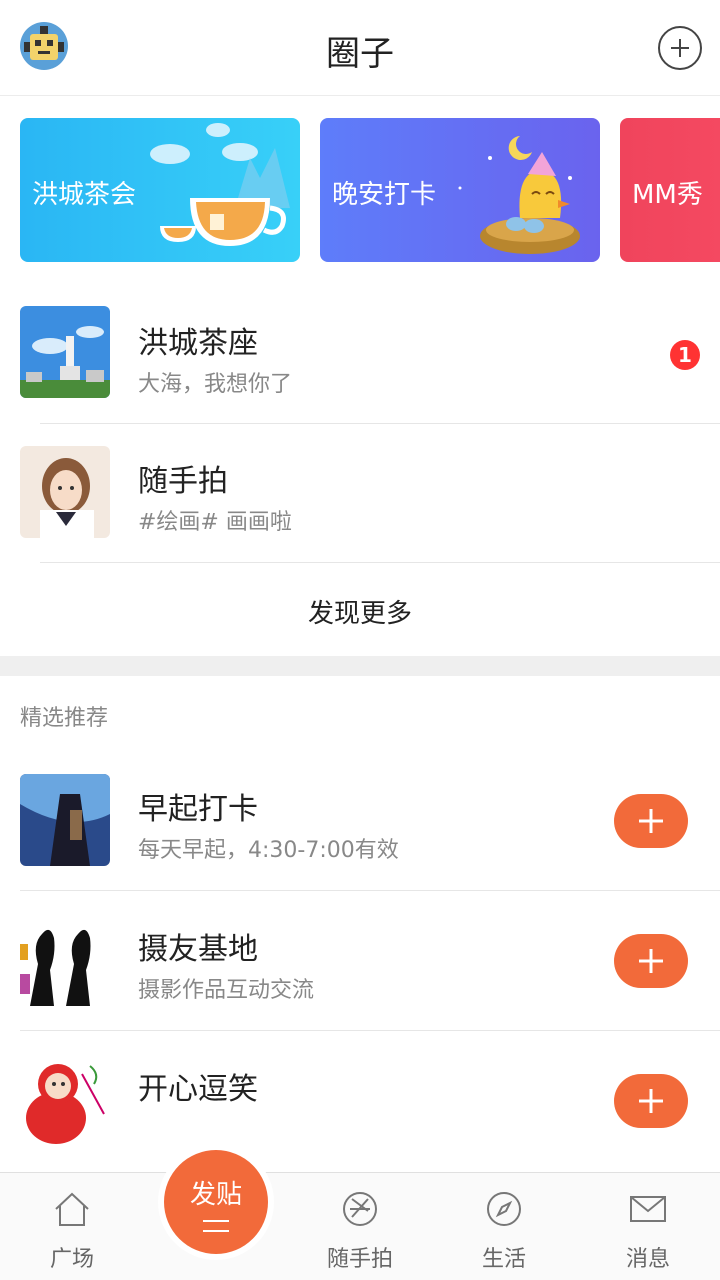  I want to click on circle-title: 早起打卡, so click(198, 809).